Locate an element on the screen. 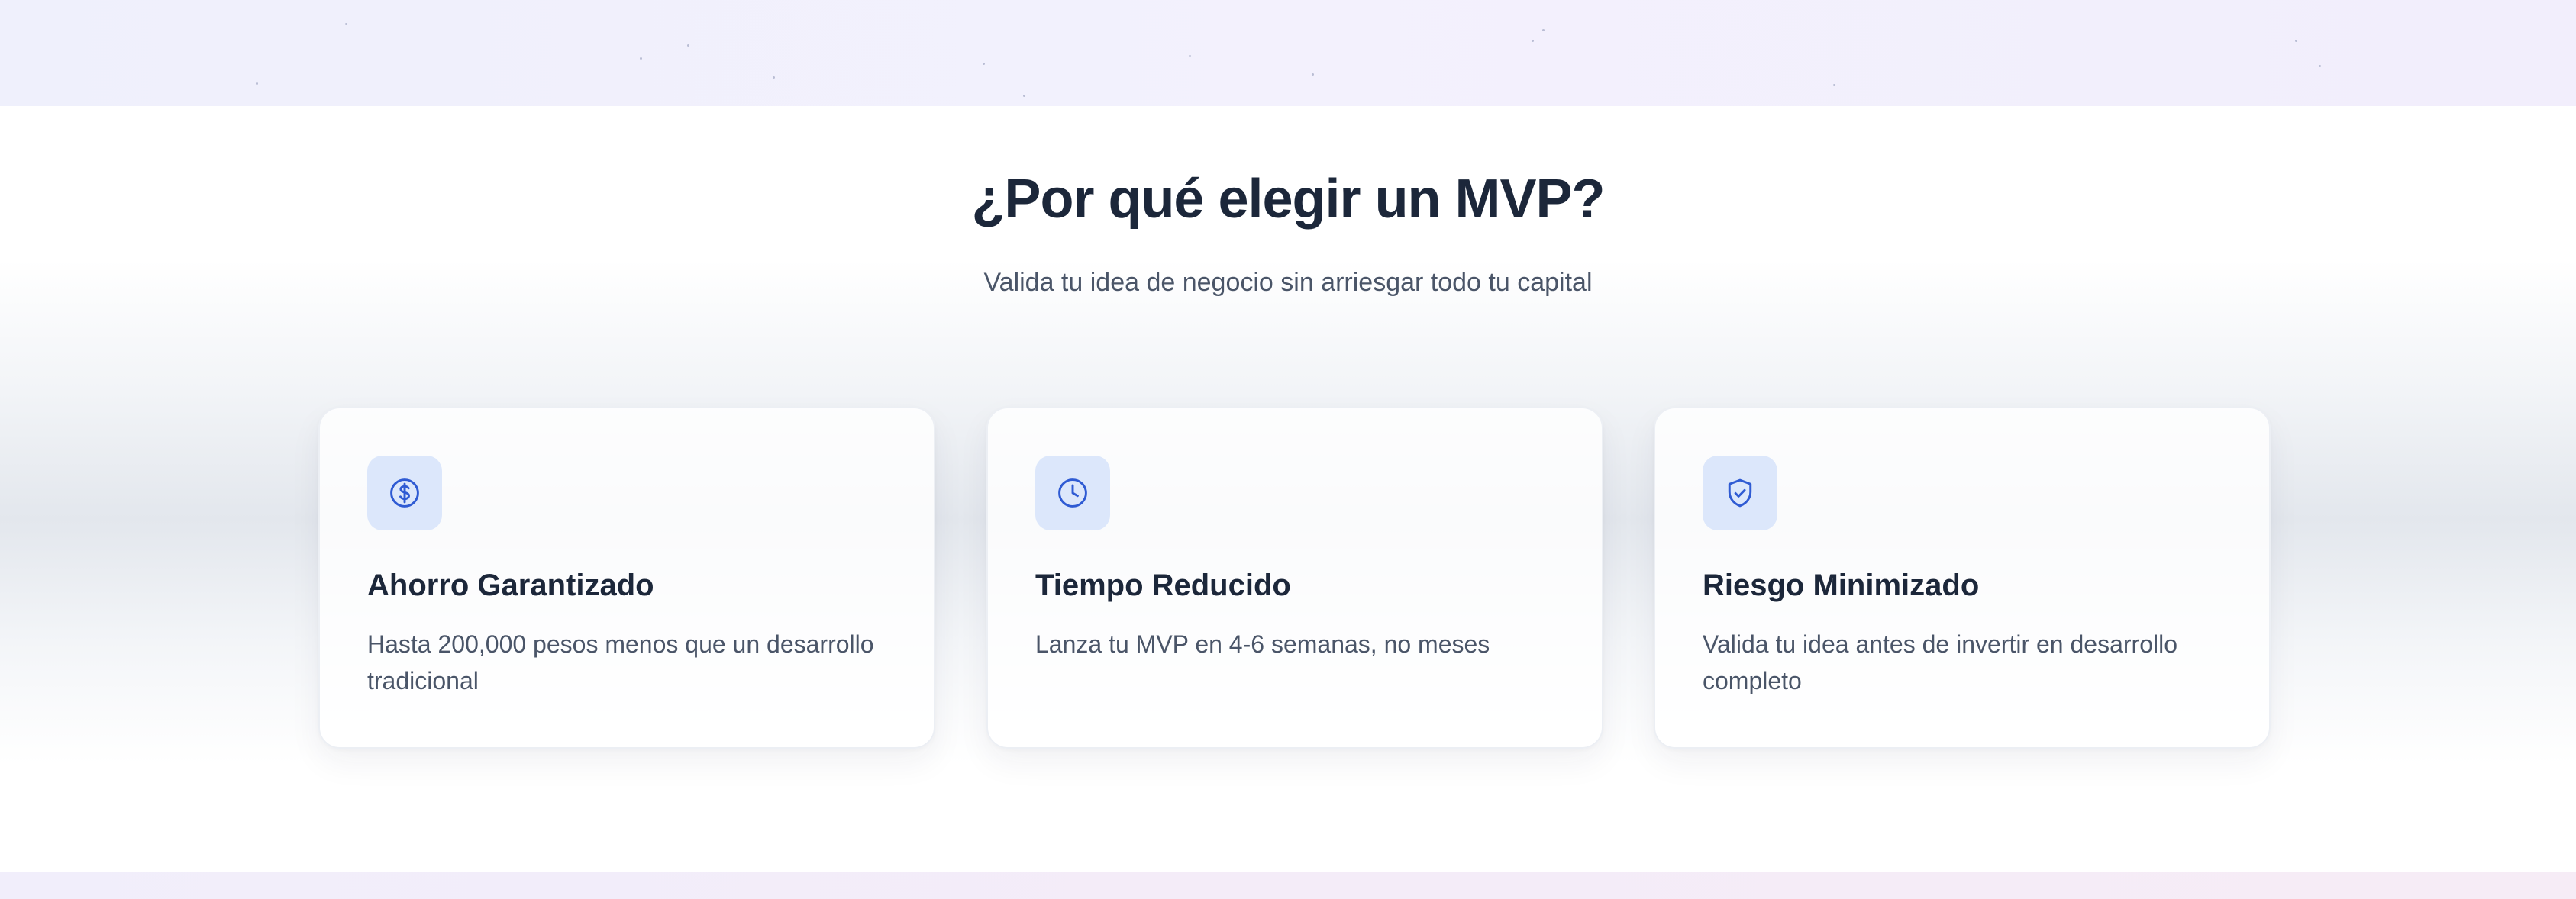 The width and height of the screenshot is (2576, 899). feature-title: Riesgo Minimizado is located at coordinates (1841, 585).